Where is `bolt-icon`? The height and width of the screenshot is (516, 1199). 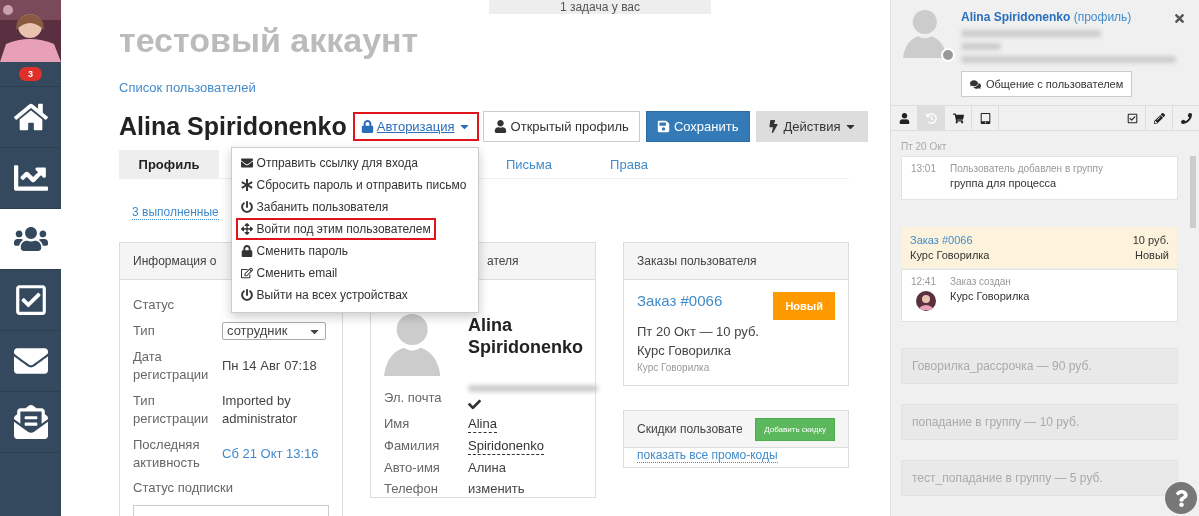
bolt-icon is located at coordinates (773, 126).